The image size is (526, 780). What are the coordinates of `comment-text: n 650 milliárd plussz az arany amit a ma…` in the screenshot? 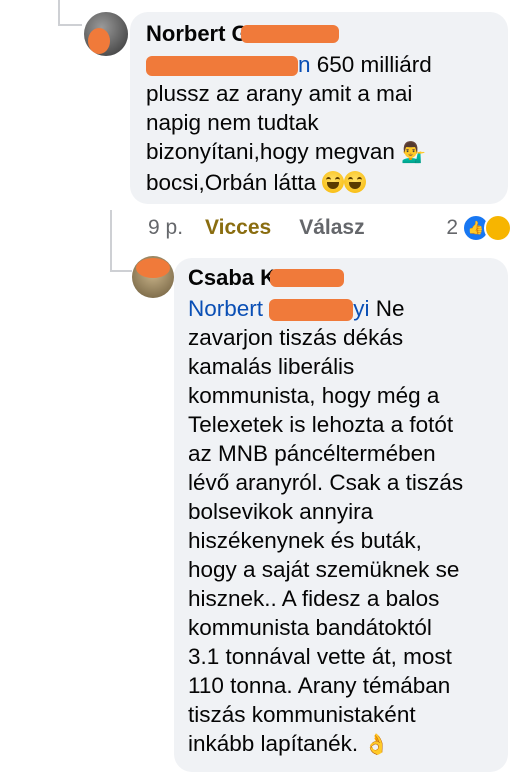 It's located at (289, 123).